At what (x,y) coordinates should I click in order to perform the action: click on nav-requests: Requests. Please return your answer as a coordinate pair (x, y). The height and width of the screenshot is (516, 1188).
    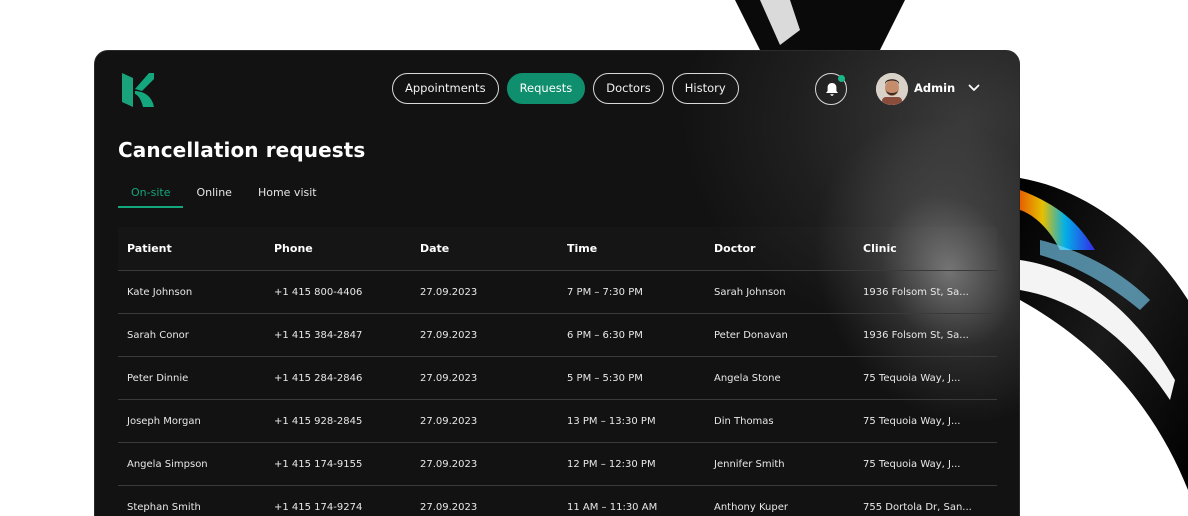
    Looking at the image, I should click on (546, 88).